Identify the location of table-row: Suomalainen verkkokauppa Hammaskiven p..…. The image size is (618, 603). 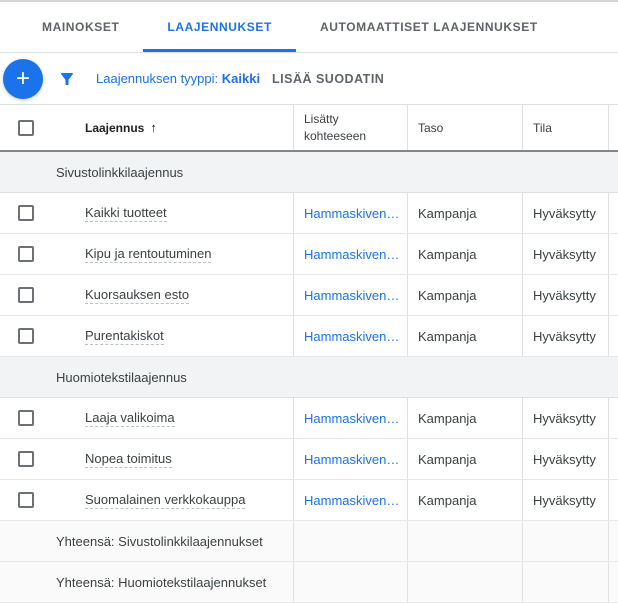
(309, 500).